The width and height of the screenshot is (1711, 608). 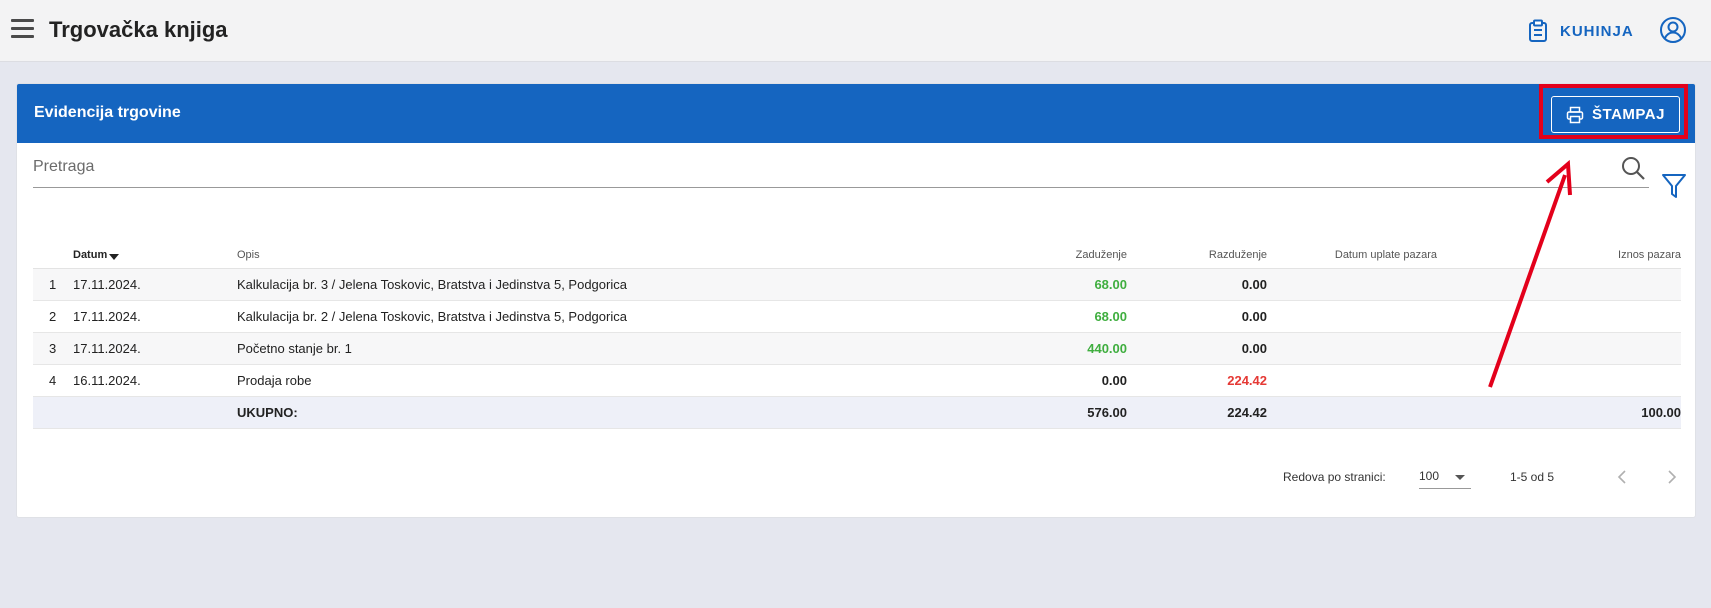 I want to click on search-input, so click(x=823, y=167).